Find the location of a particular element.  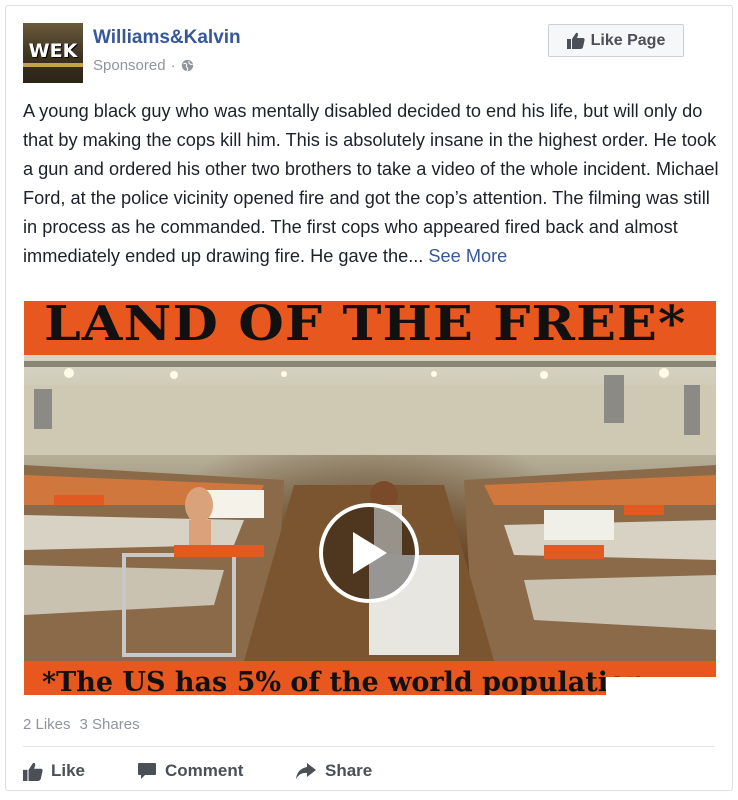

actions-divider is located at coordinates (369, 746).